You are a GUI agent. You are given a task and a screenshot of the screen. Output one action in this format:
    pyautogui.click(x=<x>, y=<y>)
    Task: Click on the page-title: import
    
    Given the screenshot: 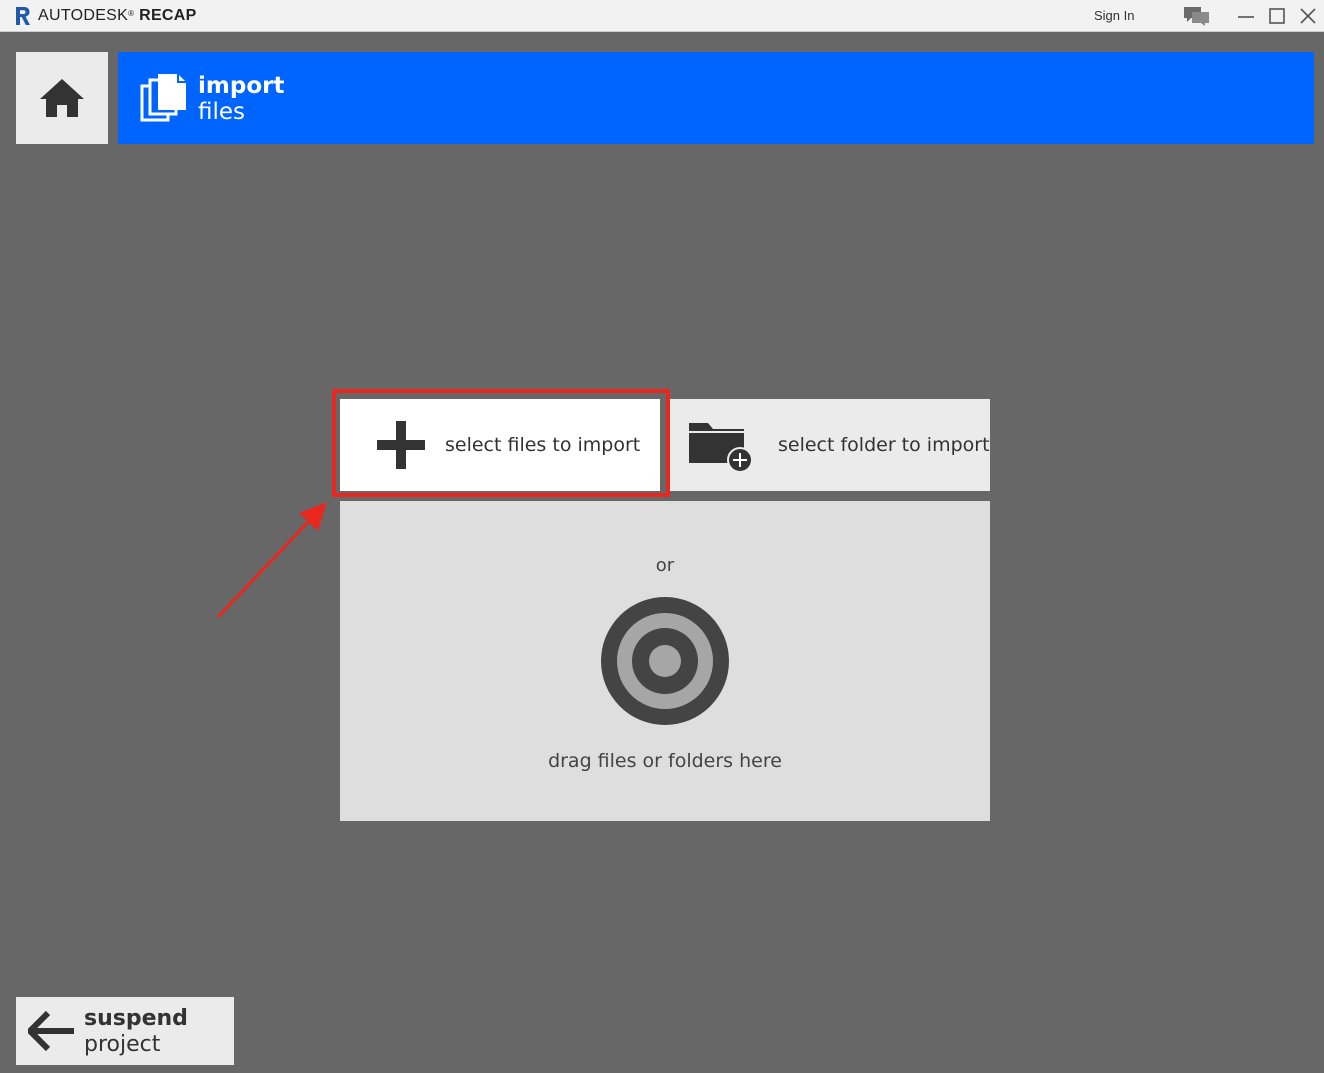 What is the action you would take?
    pyautogui.click(x=241, y=86)
    